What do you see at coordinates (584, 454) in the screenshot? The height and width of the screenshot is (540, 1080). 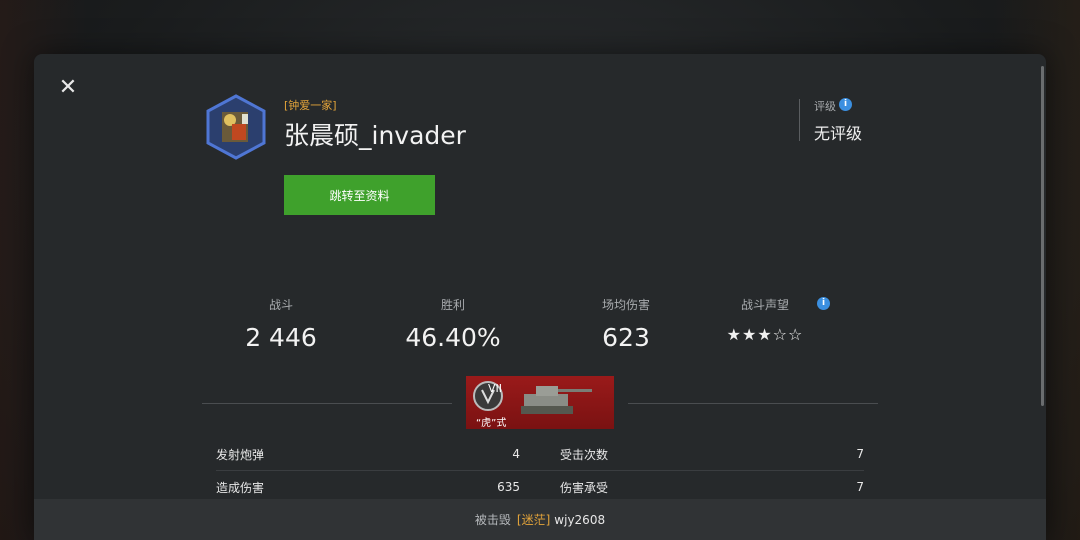 I see `detail-label: 受击次数` at bounding box center [584, 454].